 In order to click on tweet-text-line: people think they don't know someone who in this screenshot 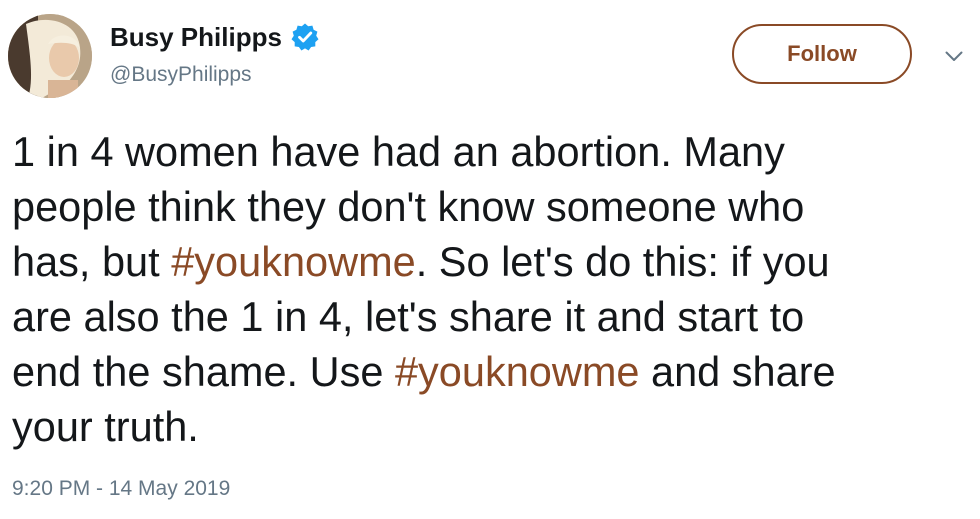, I will do `click(489, 206)`.